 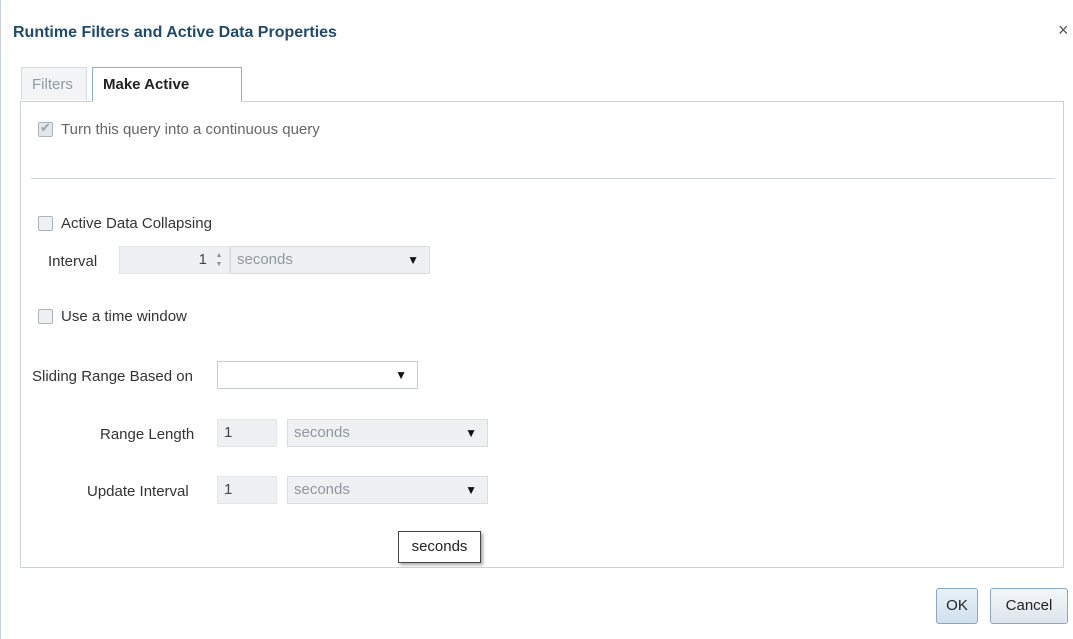 What do you see at coordinates (219, 255) in the screenshot?
I see `spin-up-icon: ▲` at bounding box center [219, 255].